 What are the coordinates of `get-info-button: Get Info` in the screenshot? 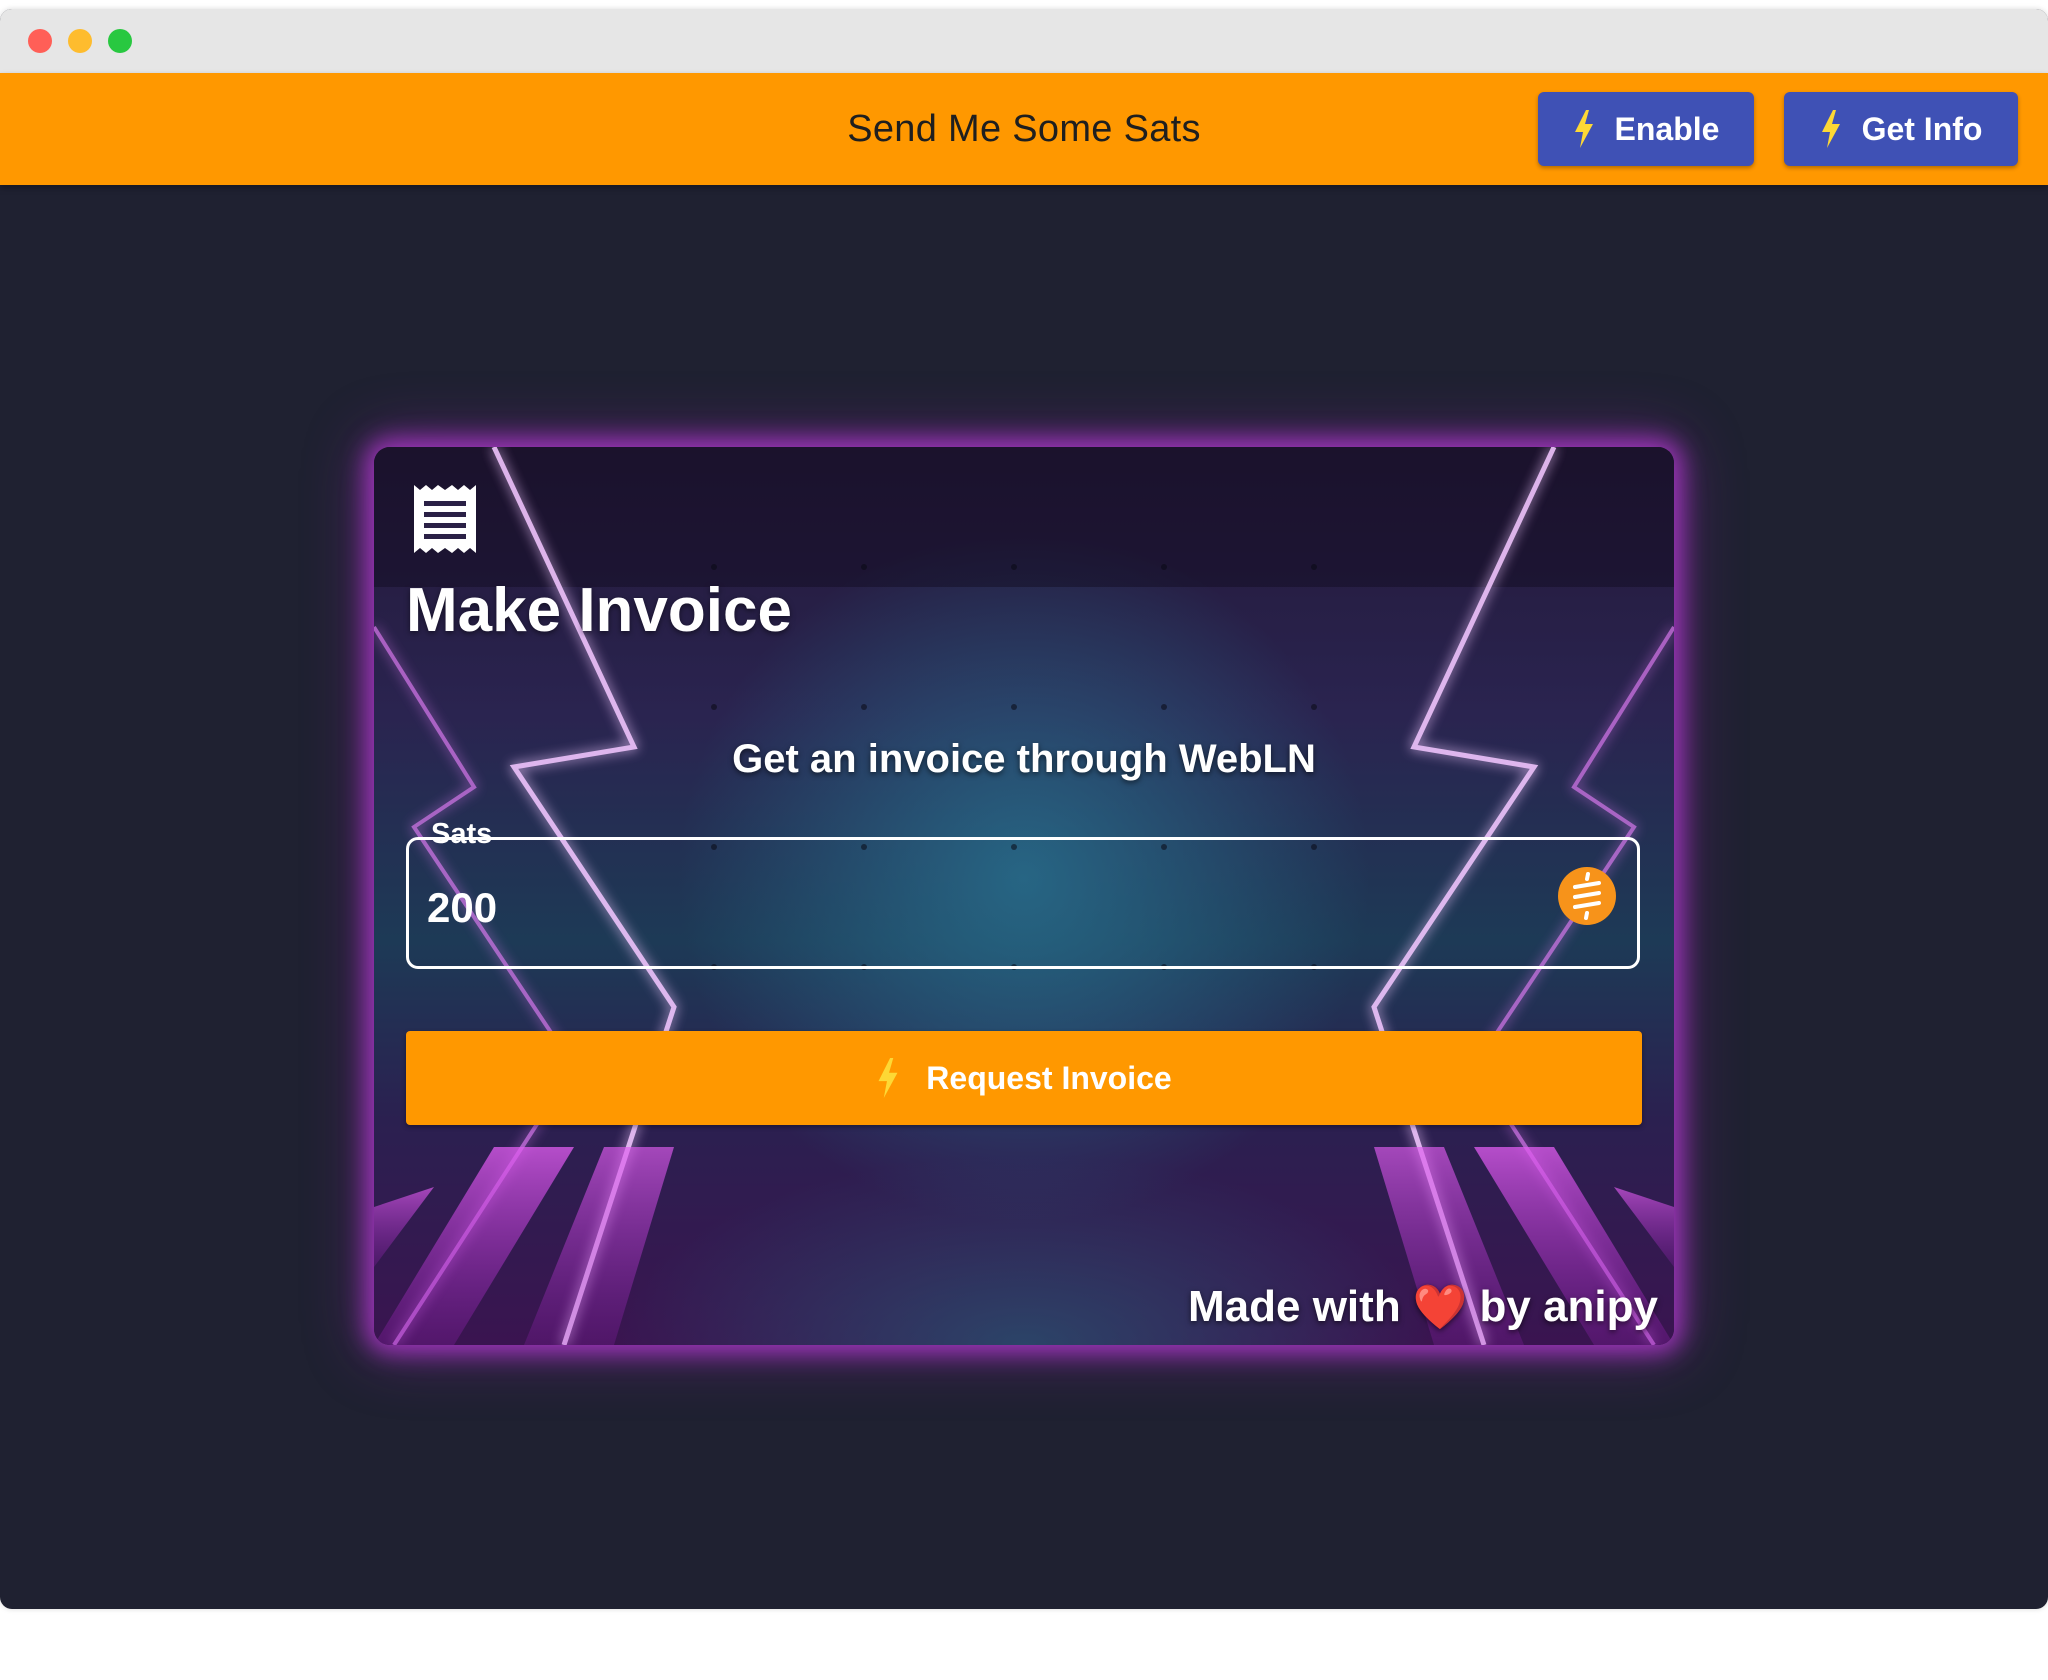 It's located at (1901, 129).